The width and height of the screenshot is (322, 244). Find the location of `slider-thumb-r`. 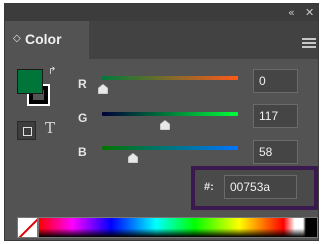

slider-thumb-r is located at coordinates (103, 89).